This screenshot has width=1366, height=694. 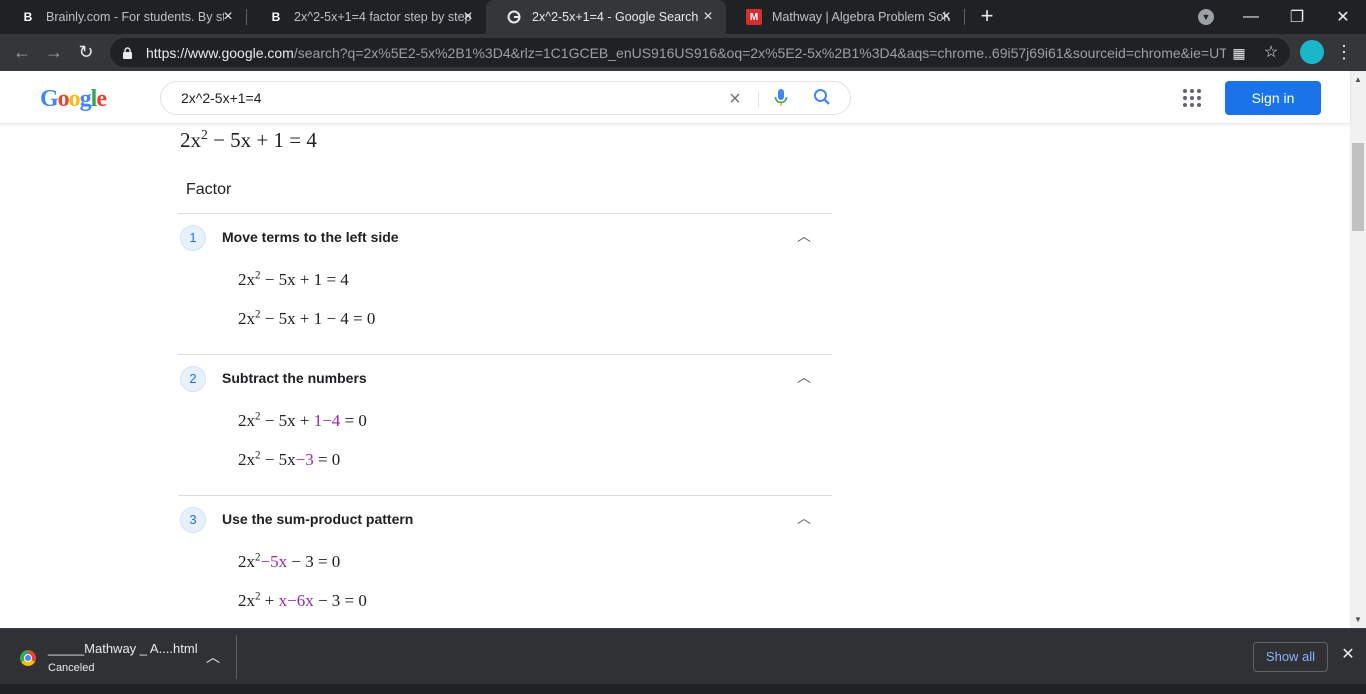 I want to click on logo-o2: o, so click(x=74, y=99).